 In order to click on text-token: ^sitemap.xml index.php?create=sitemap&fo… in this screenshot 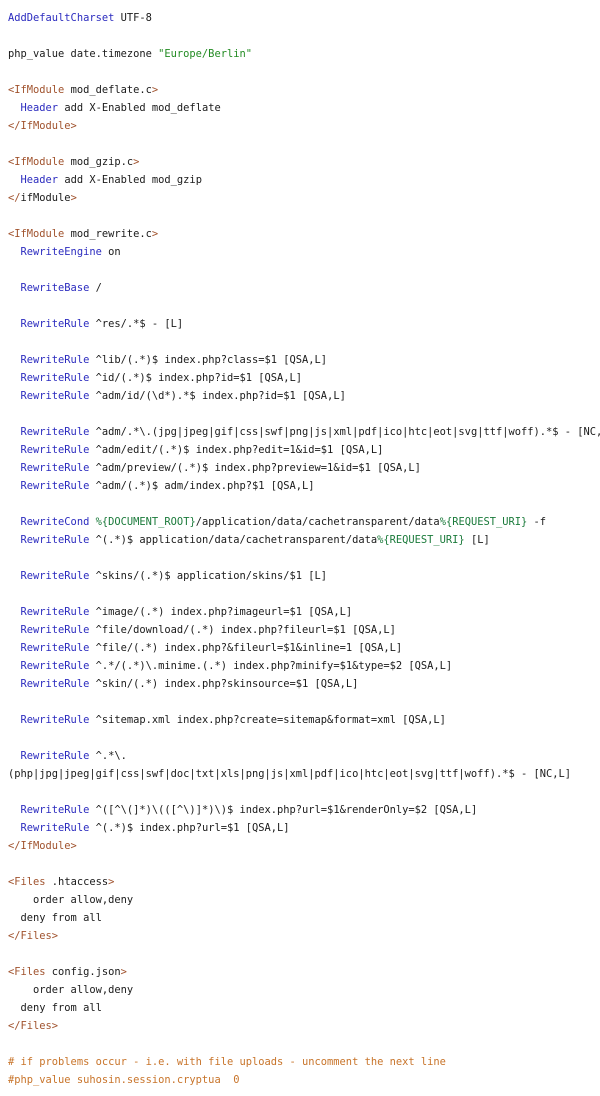, I will do `click(267, 720)`.